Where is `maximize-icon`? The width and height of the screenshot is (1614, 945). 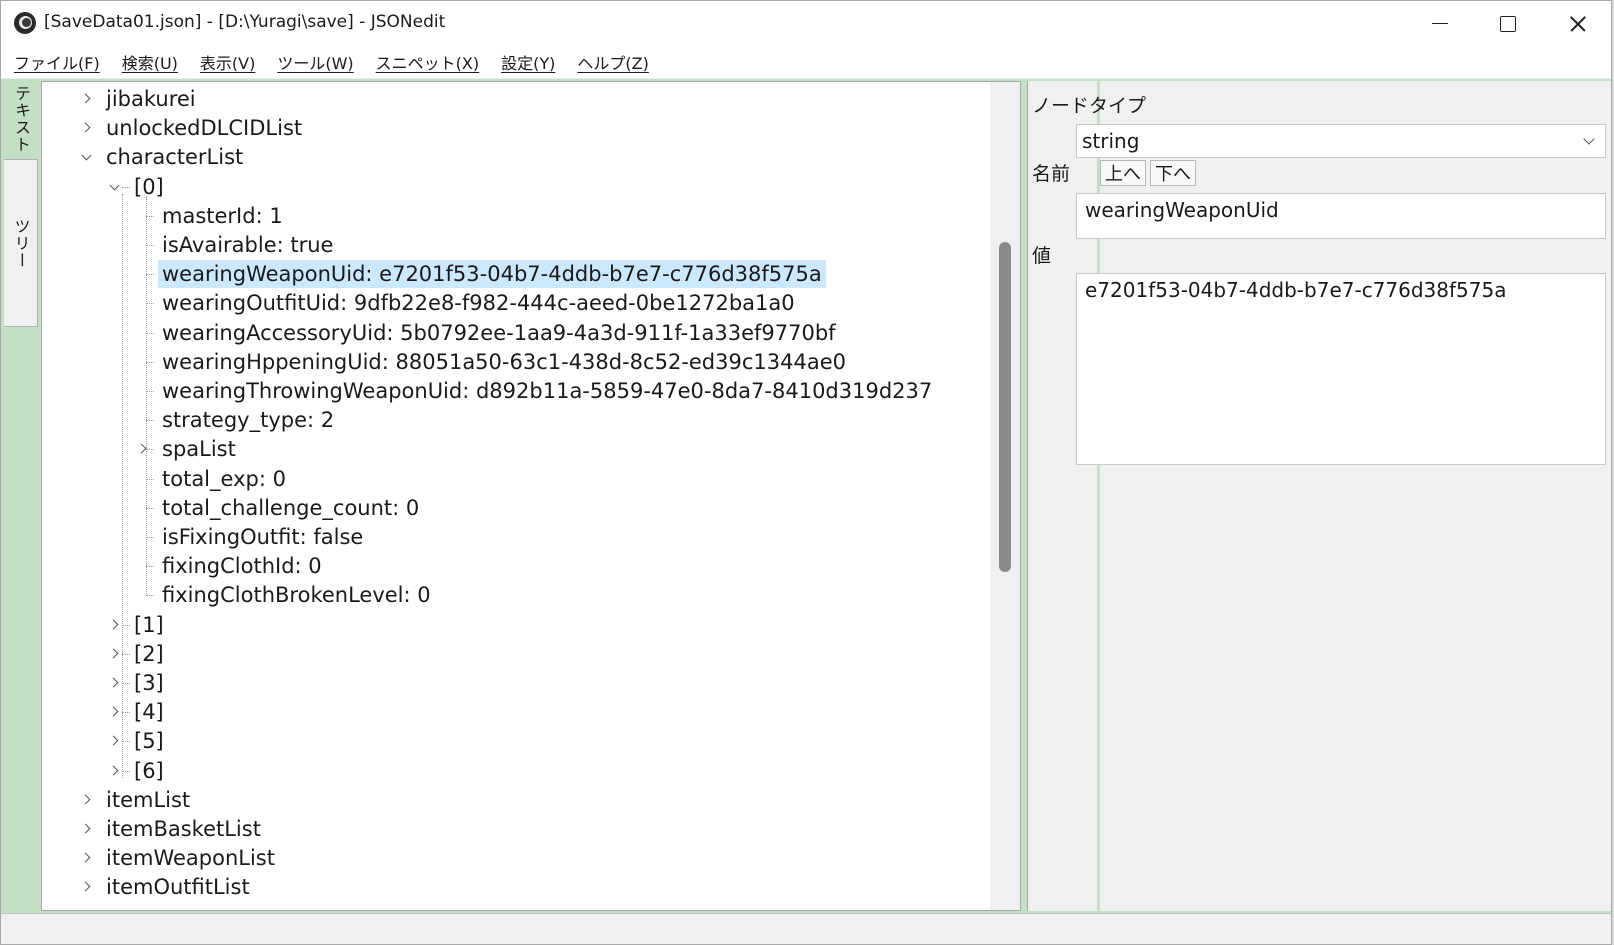
maximize-icon is located at coordinates (1508, 23).